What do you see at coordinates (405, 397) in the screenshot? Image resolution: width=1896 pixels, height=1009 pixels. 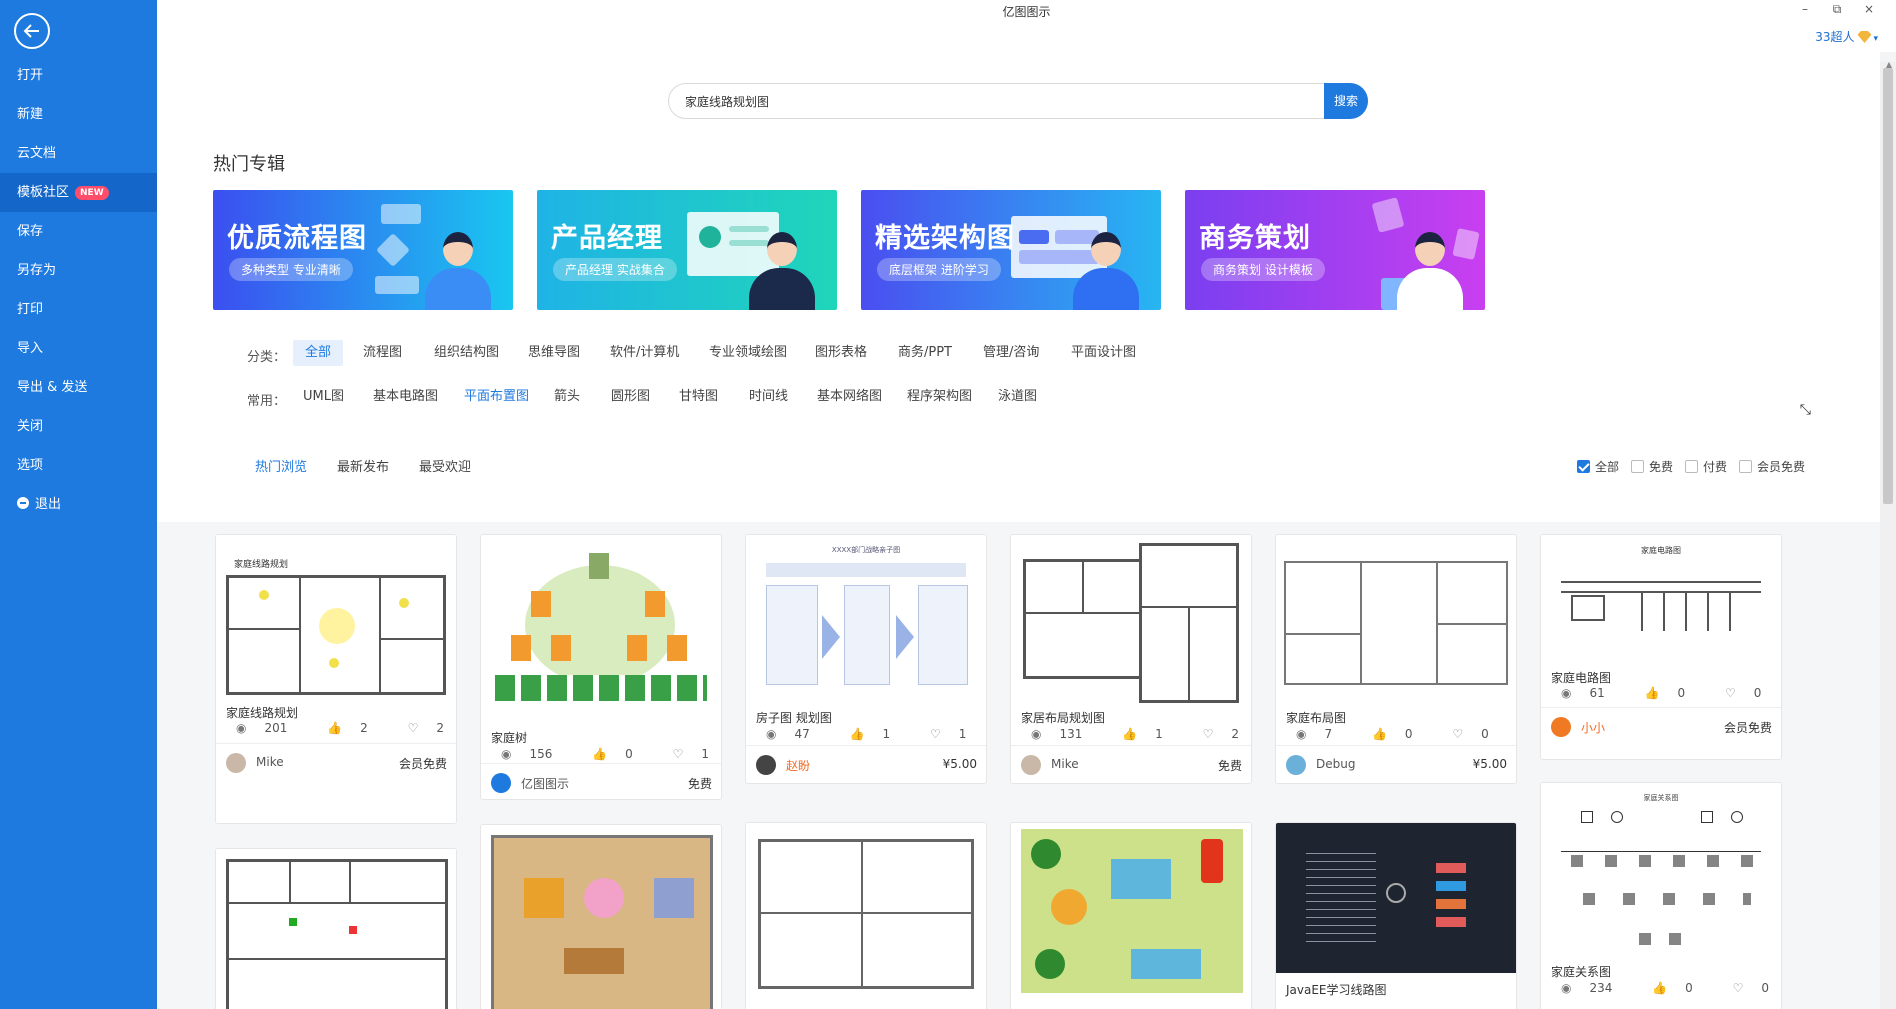 I see `common-chip-basic-circuit: 基本电路图` at bounding box center [405, 397].